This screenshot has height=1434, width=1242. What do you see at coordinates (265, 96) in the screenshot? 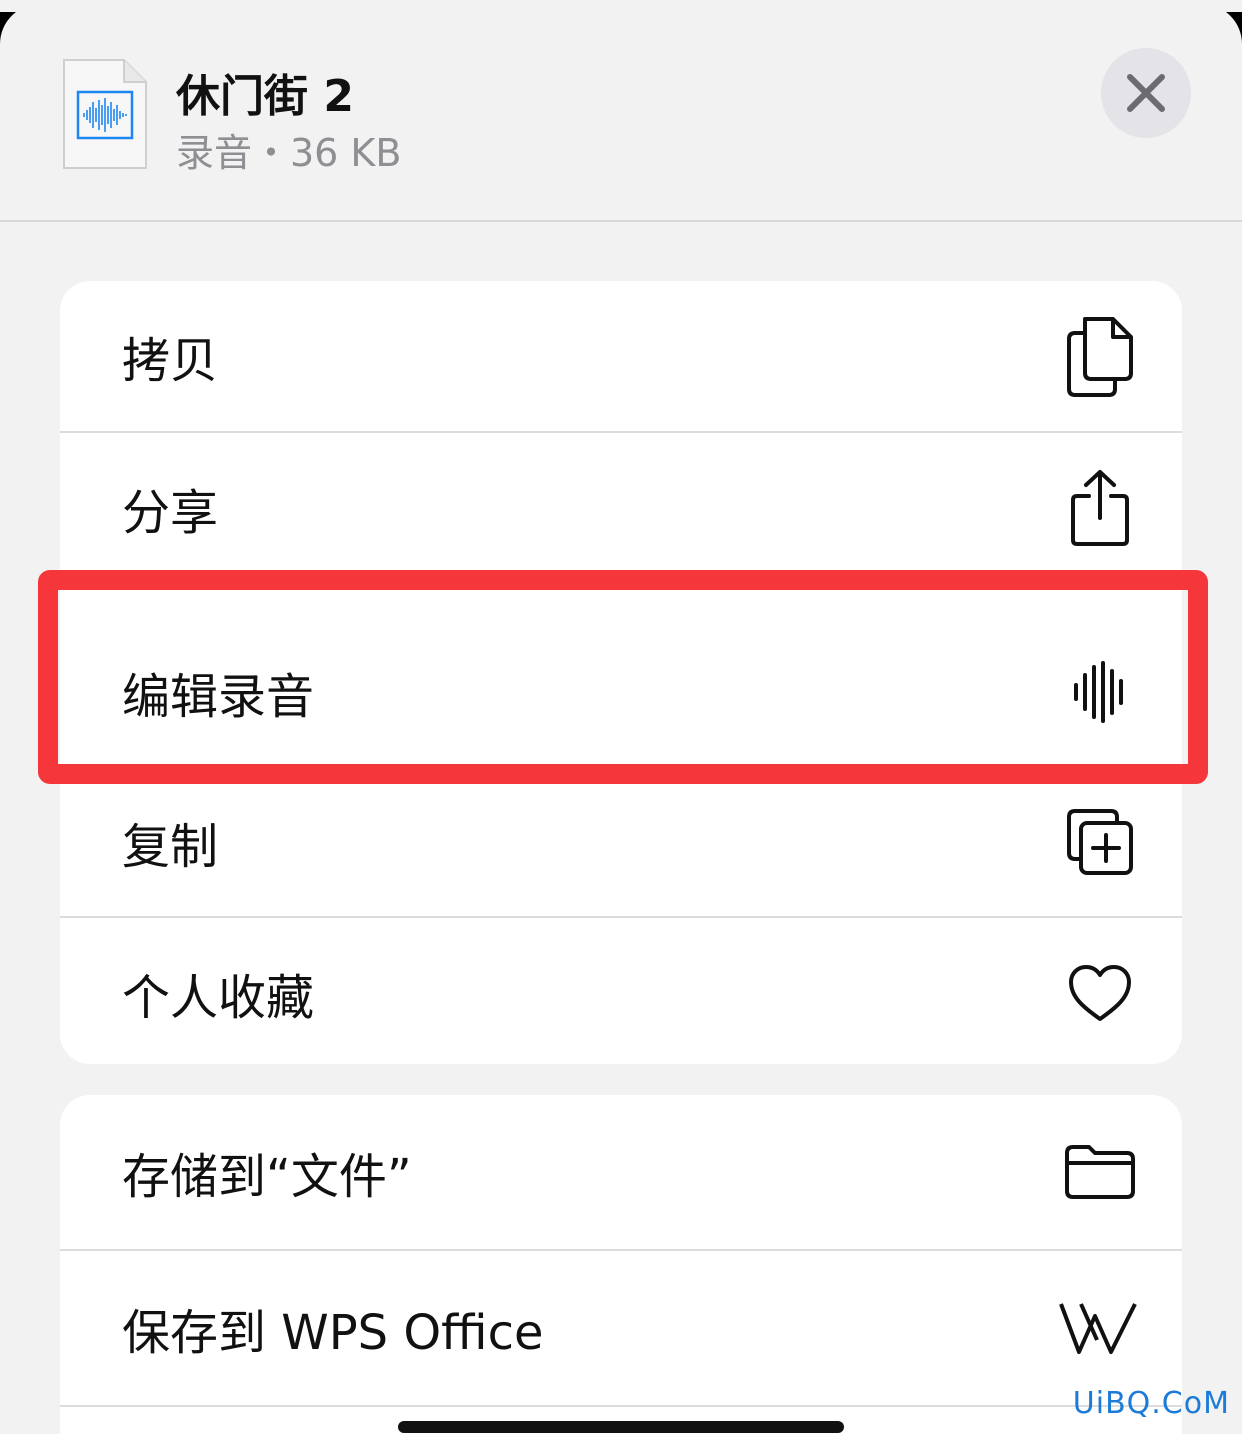
I see `file-name: 休门街 2` at bounding box center [265, 96].